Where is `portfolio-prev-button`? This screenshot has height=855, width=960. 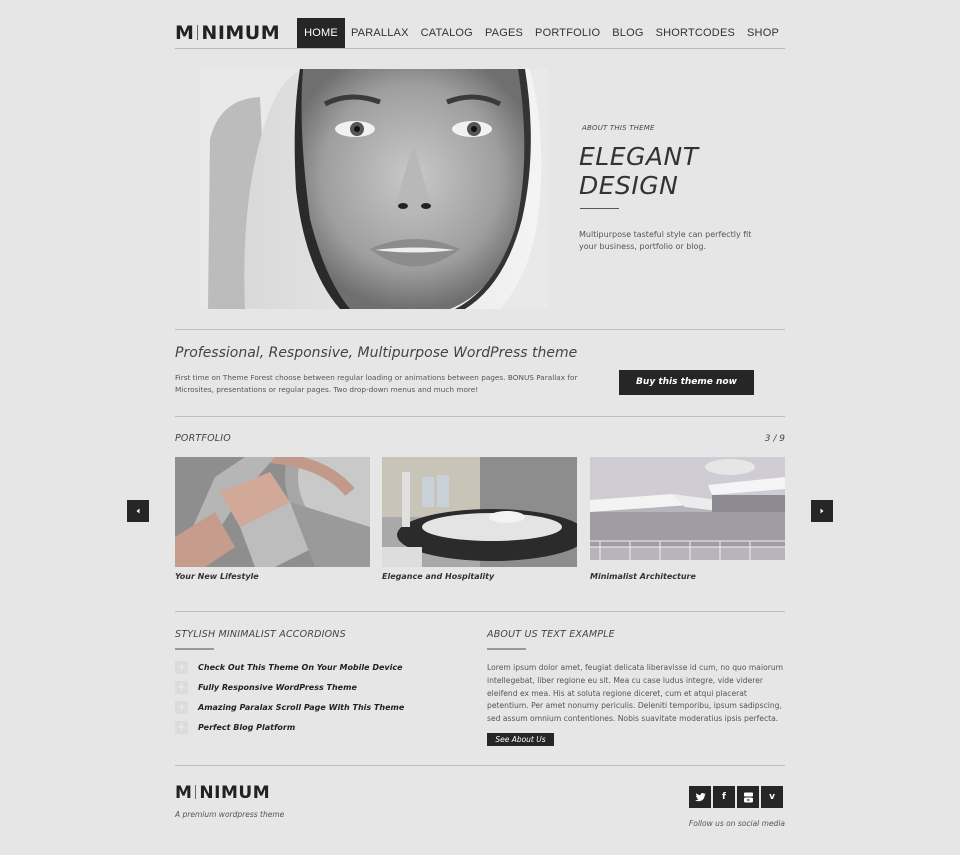 portfolio-prev-button is located at coordinates (138, 511).